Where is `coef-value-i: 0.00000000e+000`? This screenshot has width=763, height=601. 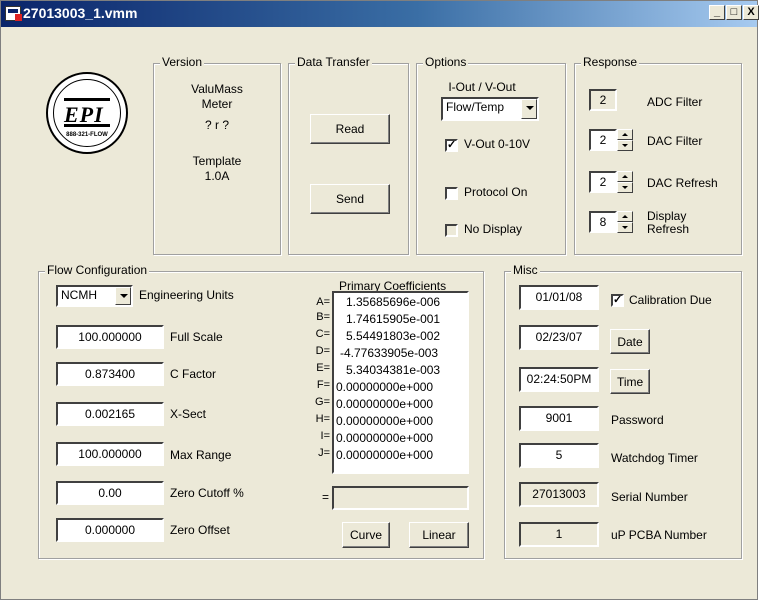 coef-value-i: 0.00000000e+000 is located at coordinates (385, 438).